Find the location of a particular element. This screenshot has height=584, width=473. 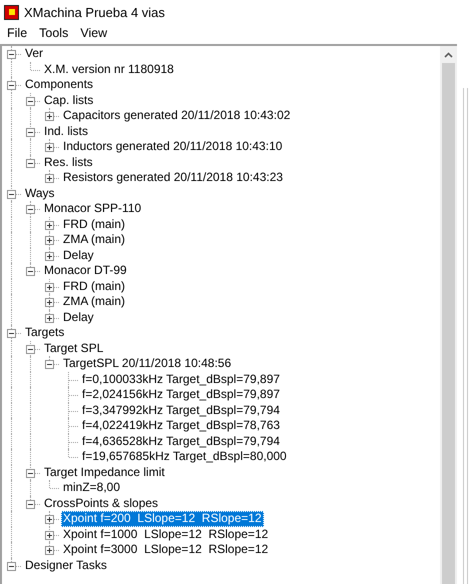

tree-item: Res. lists is located at coordinates (68, 162).